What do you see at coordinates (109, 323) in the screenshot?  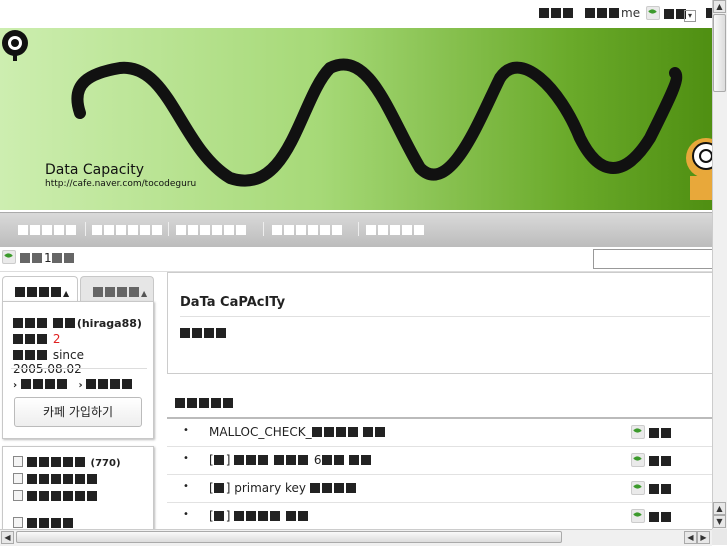 I see `user-id: (hiraga88)` at bounding box center [109, 323].